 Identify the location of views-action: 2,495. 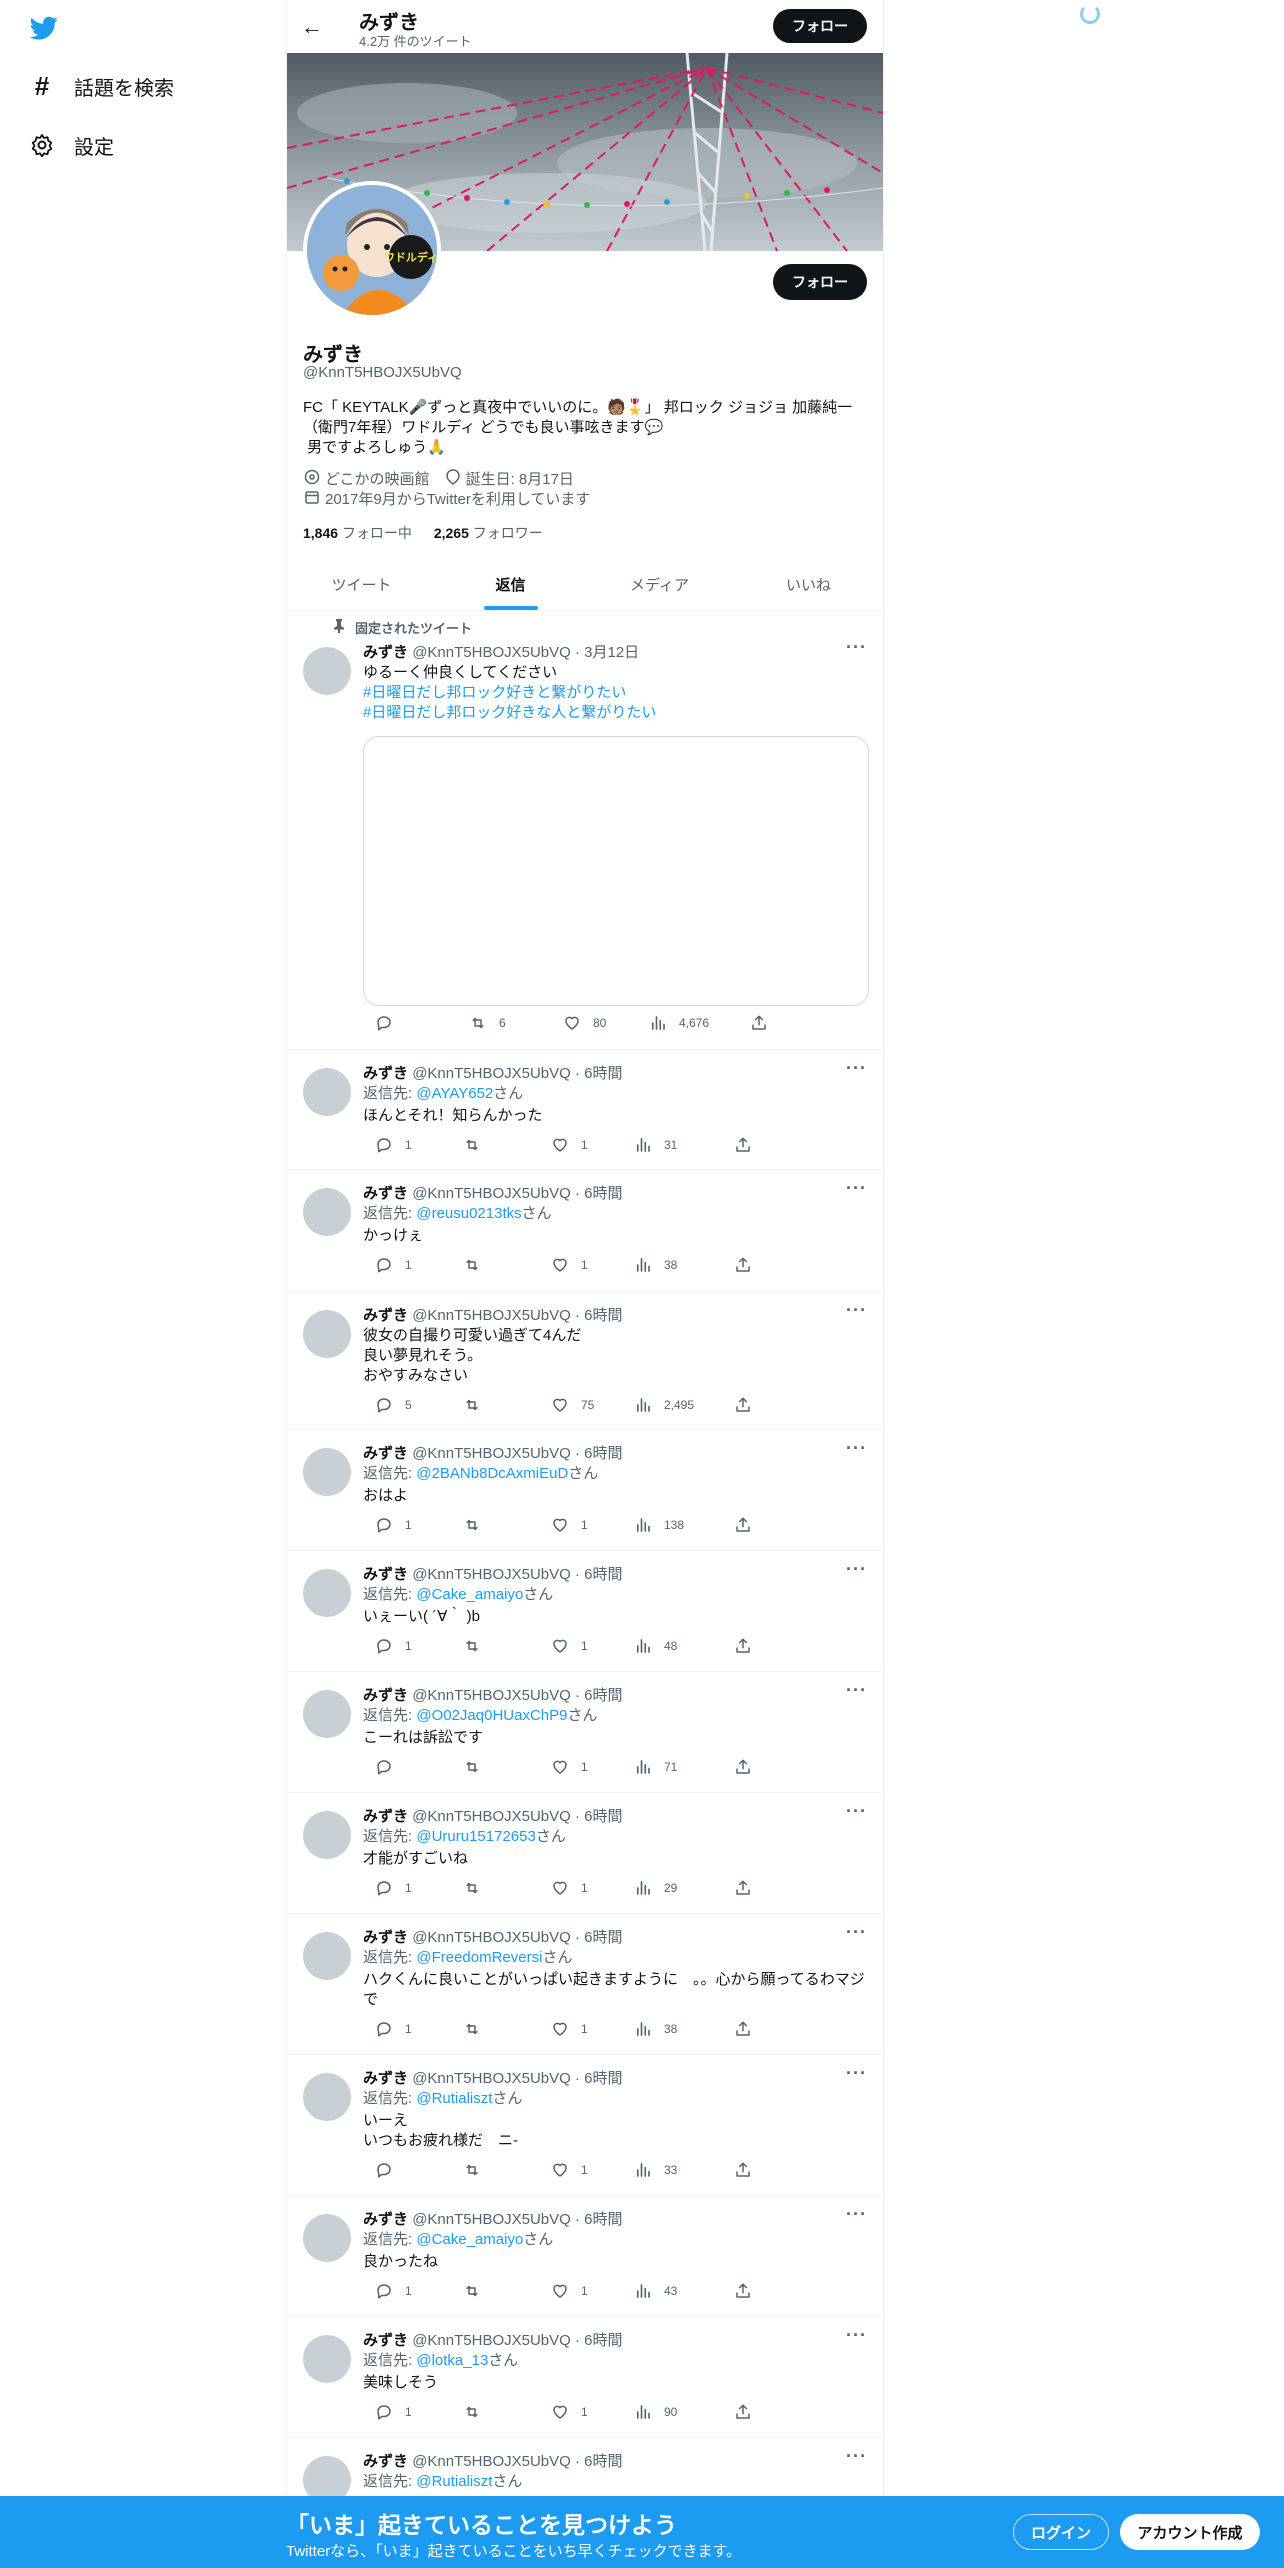
(672, 1405).